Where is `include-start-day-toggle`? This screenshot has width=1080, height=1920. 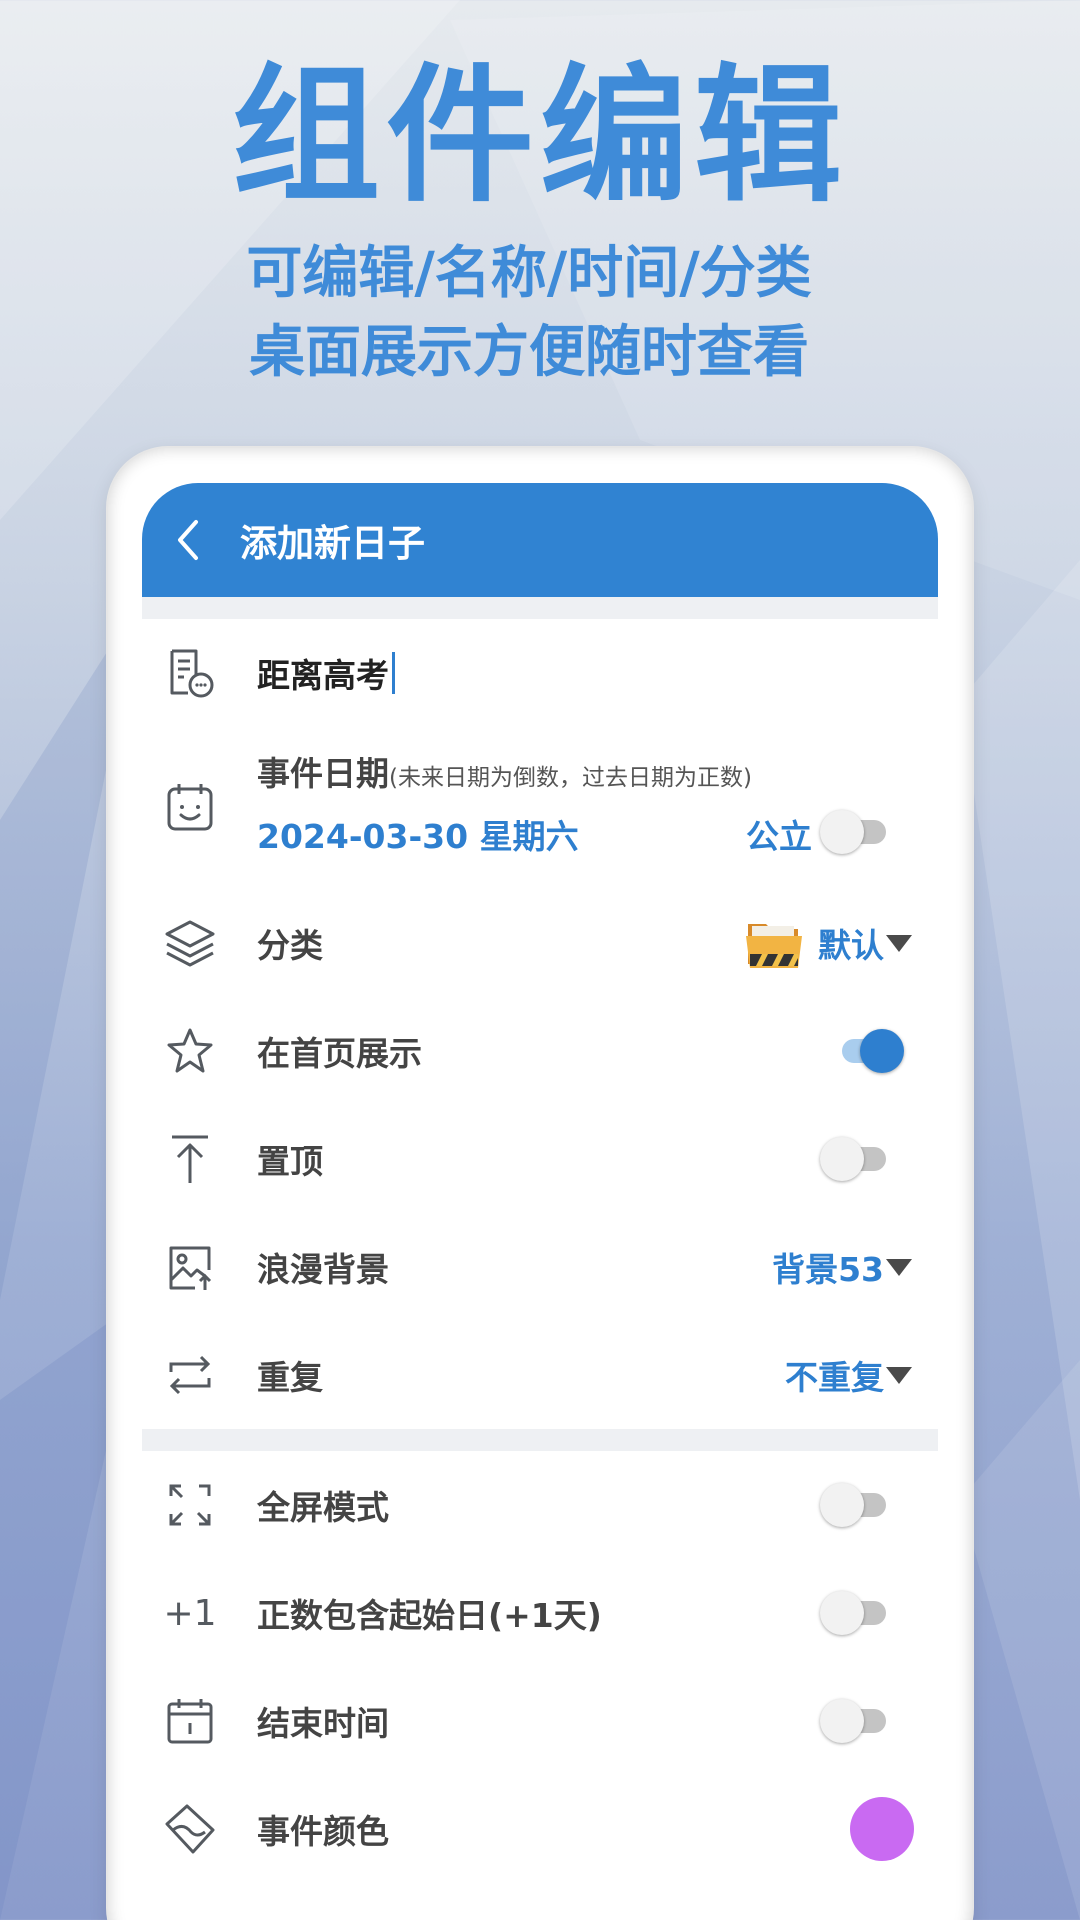
include-start-day-toggle is located at coordinates (855, 1613).